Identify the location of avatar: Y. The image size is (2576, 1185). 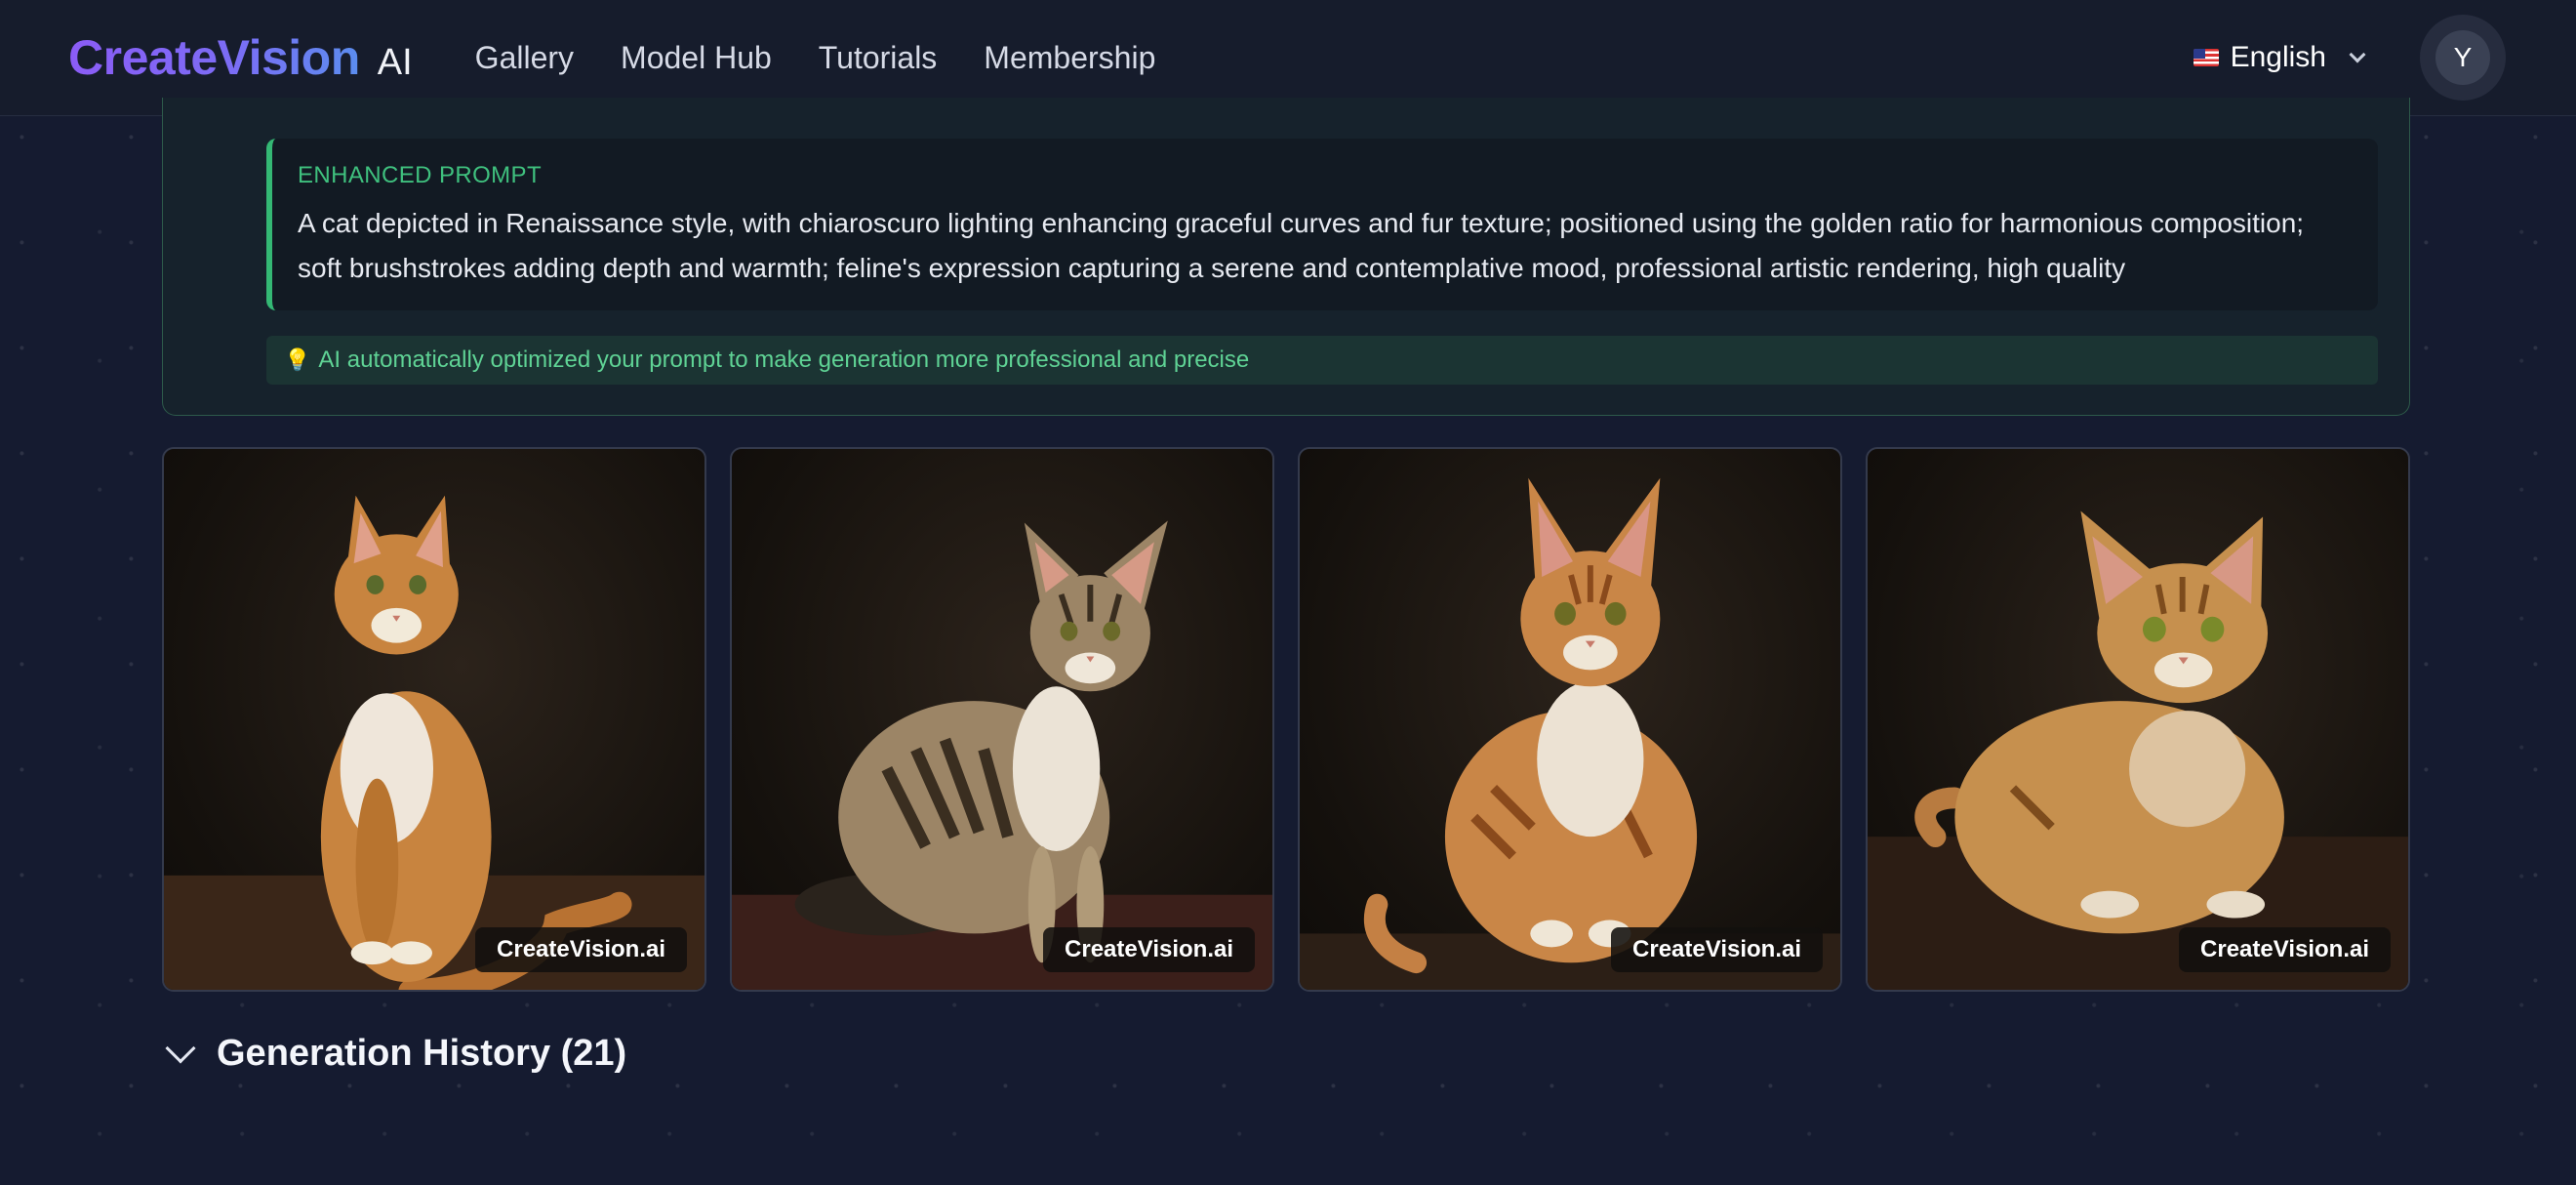
(2462, 57).